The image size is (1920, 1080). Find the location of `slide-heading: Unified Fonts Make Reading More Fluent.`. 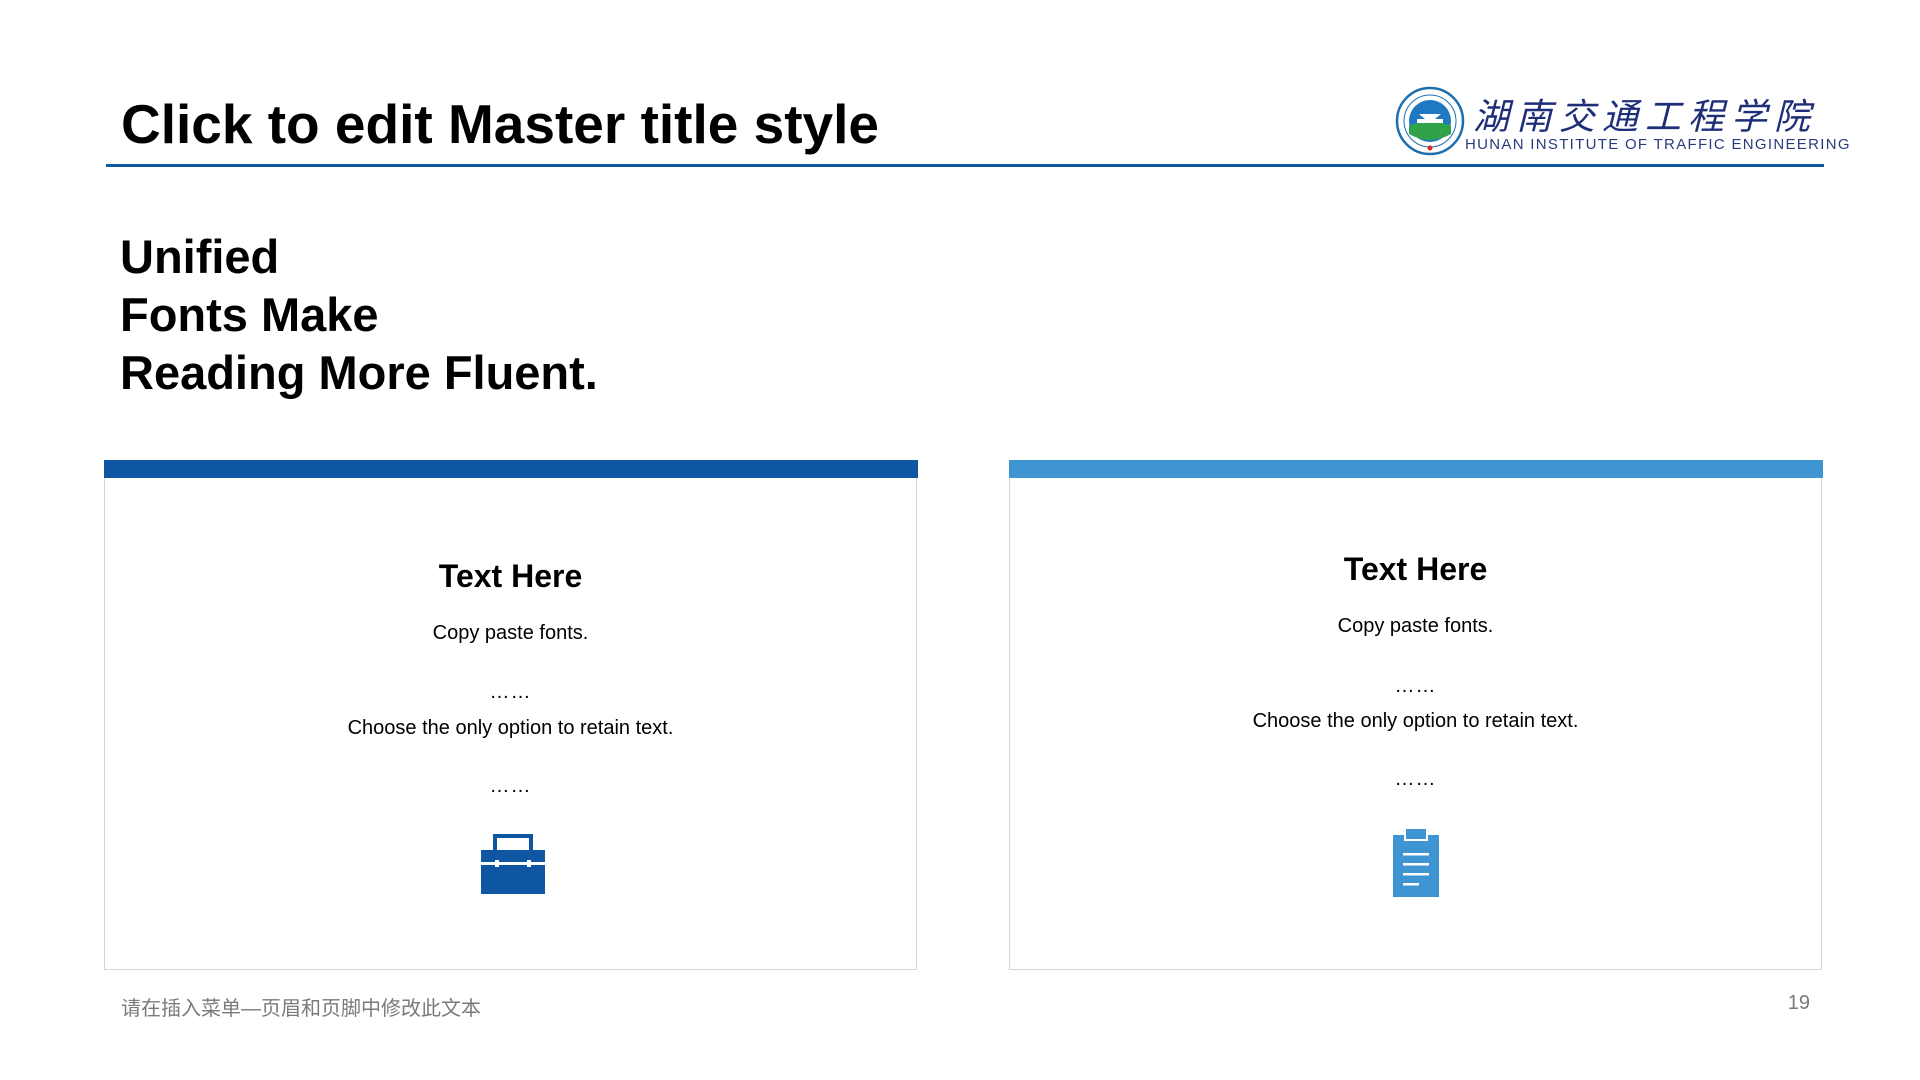

slide-heading: Unified Fonts Make Reading More Fluent. is located at coordinates (359, 315).